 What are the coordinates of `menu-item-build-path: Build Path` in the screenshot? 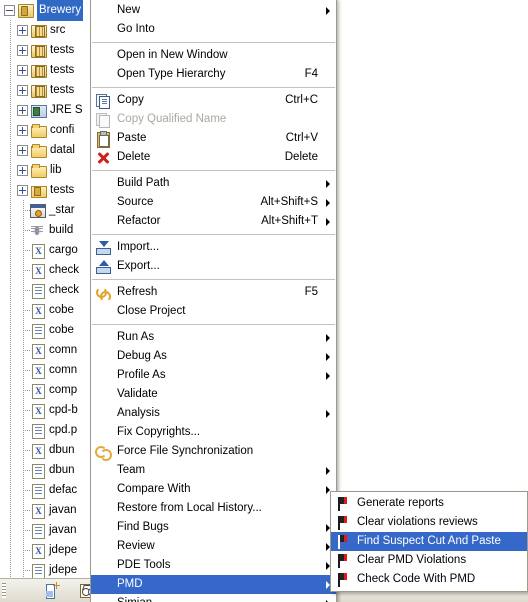 It's located at (213, 183).